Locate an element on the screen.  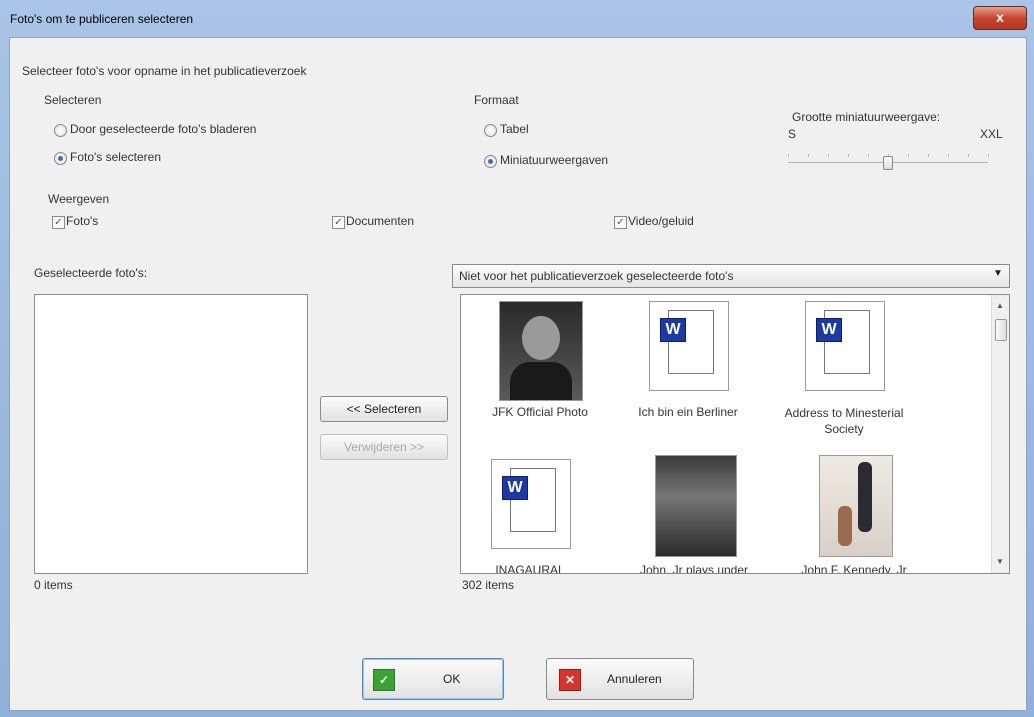
caption-address: Address to Minesterial Society is located at coordinates (844, 421).